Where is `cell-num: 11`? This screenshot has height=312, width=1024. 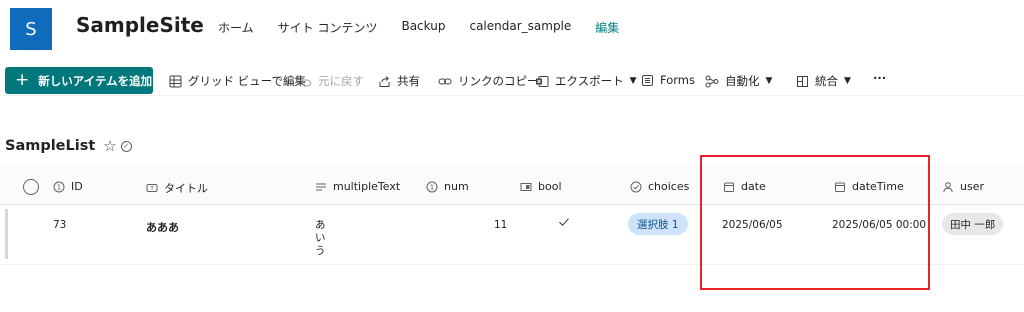
cell-num: 11 is located at coordinates (501, 225).